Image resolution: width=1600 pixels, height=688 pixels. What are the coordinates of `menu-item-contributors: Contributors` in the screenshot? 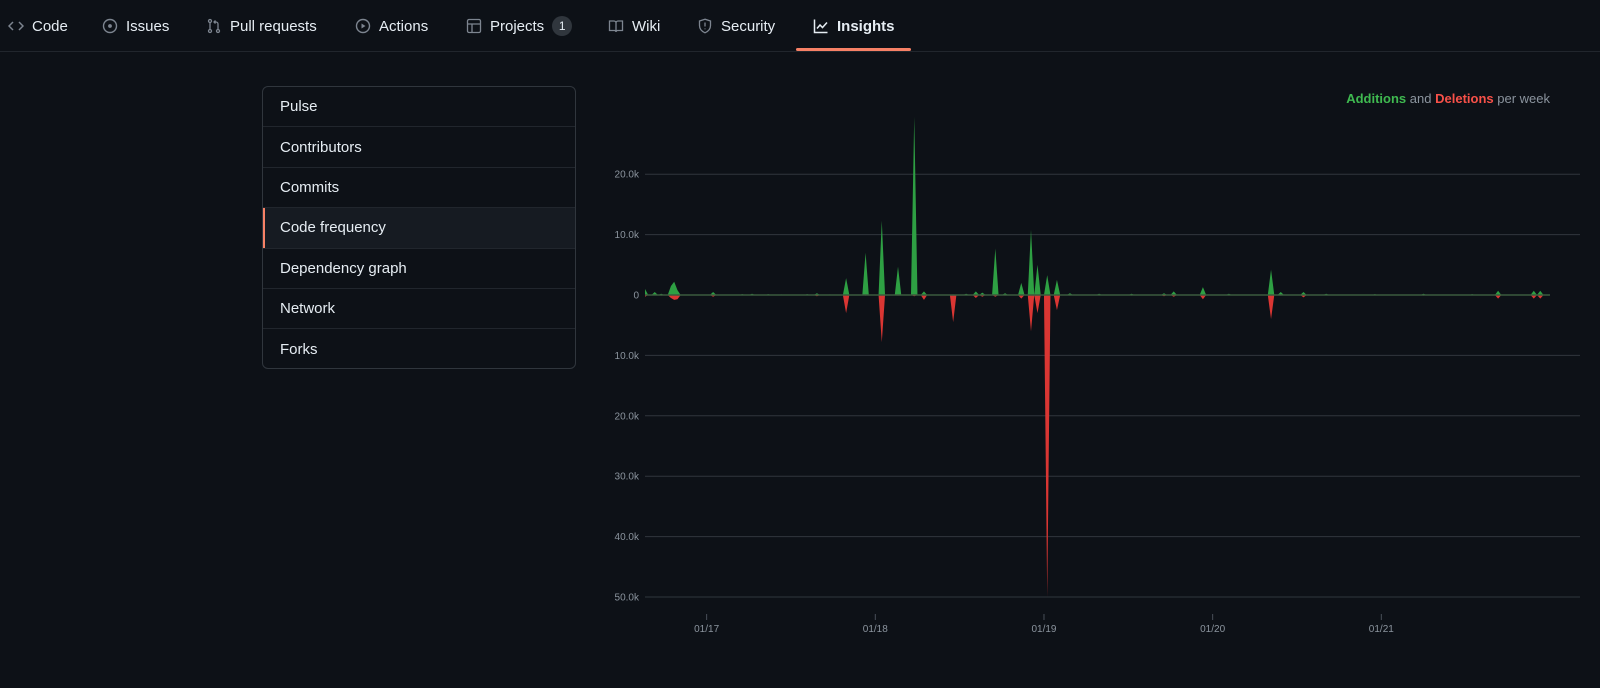 It's located at (419, 147).